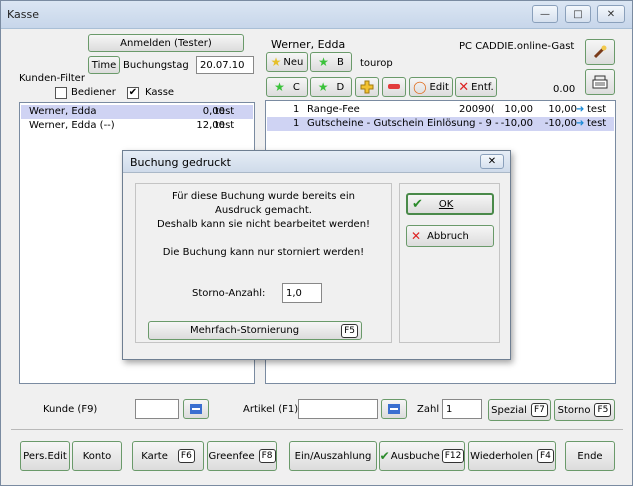 Image resolution: width=633 pixels, height=486 pixels. What do you see at coordinates (564, 89) in the screenshot?
I see `total-amount: 0.00` at bounding box center [564, 89].